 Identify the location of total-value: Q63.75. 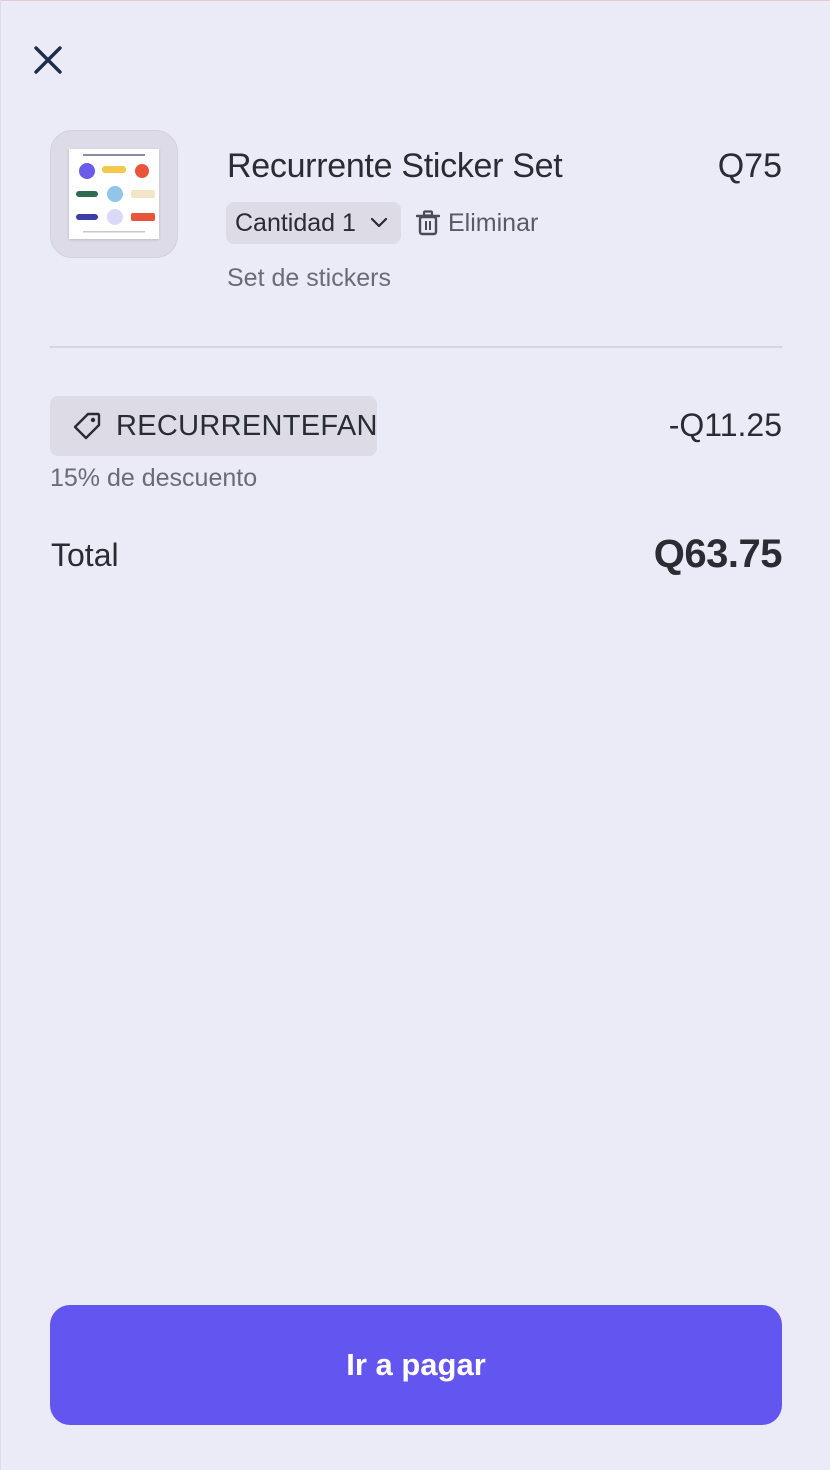
(718, 554).